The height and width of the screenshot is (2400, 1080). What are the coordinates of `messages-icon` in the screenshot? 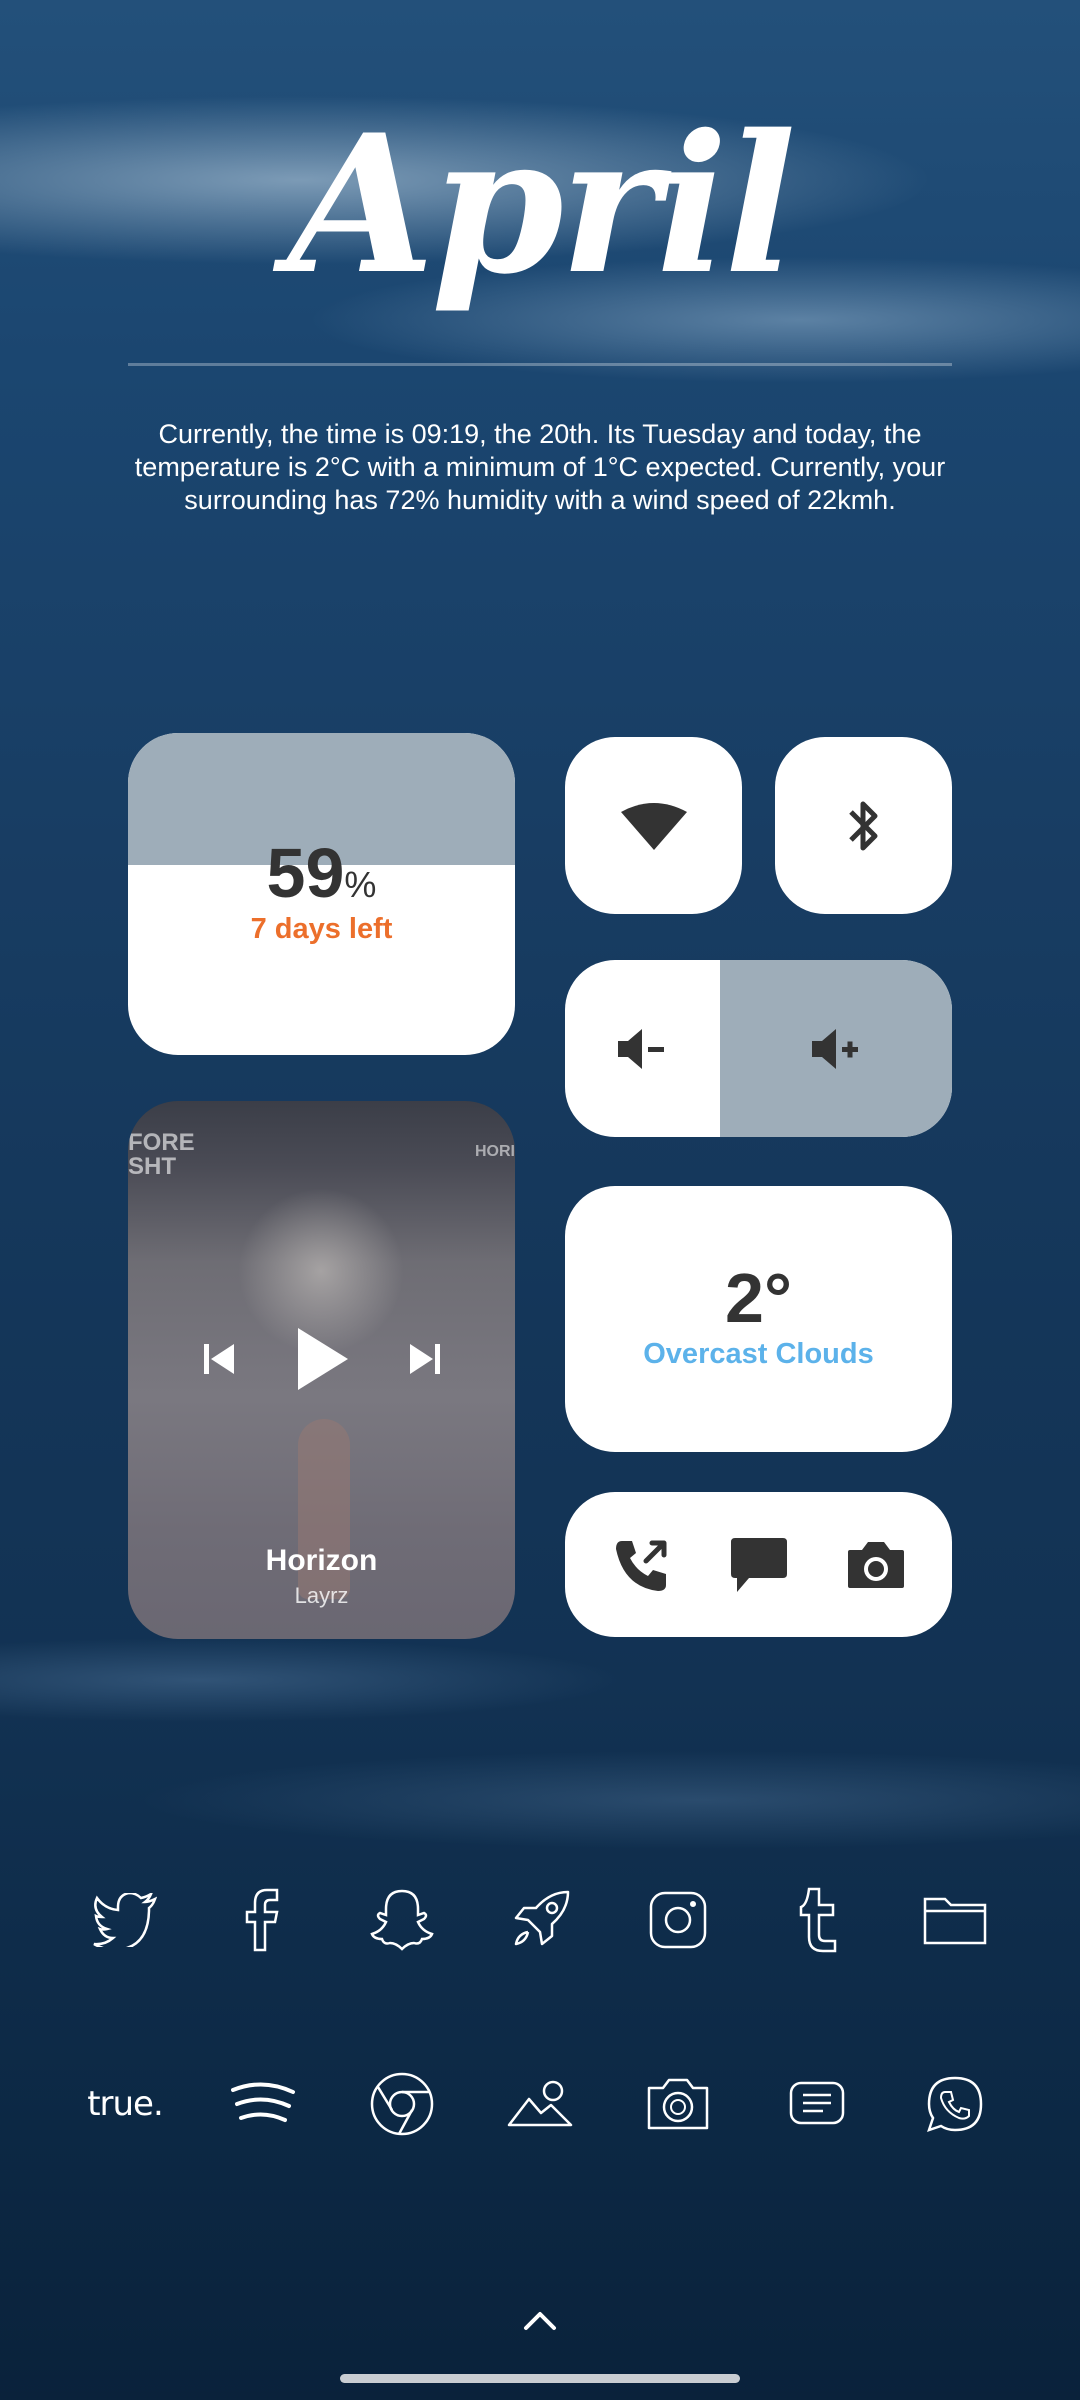 It's located at (758, 1564).